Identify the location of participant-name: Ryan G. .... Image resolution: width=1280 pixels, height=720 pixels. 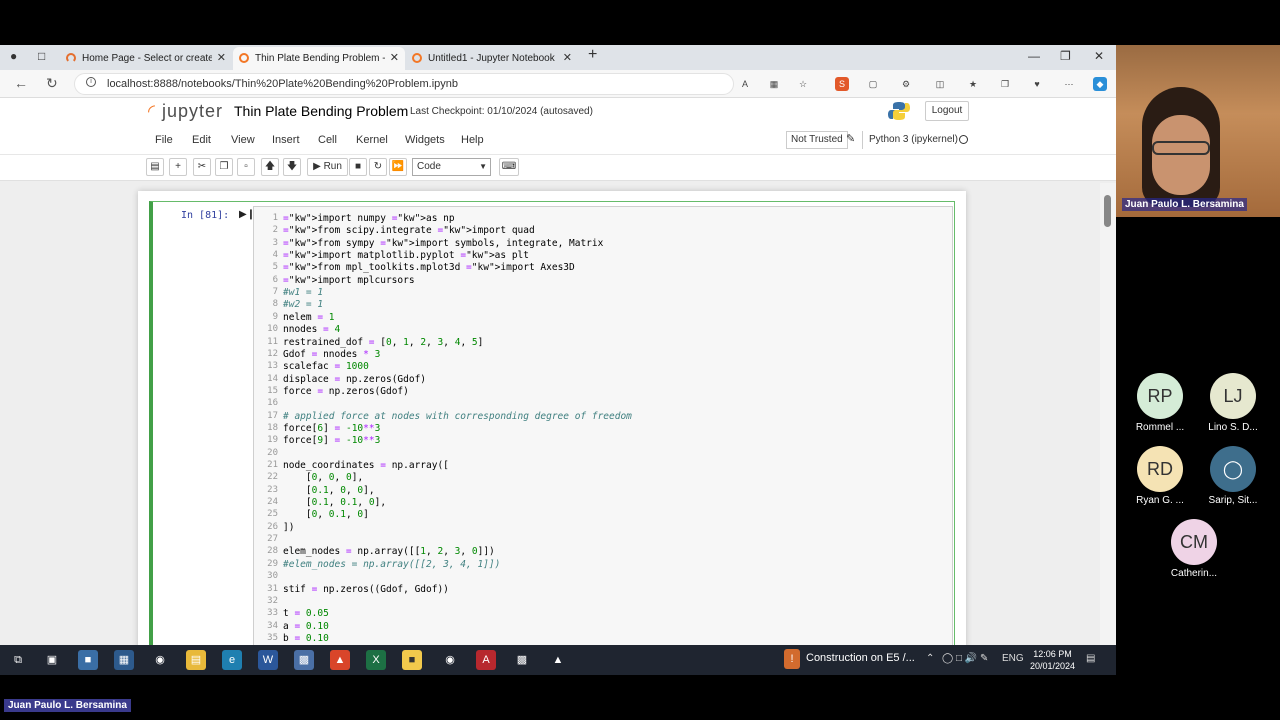
(1160, 500).